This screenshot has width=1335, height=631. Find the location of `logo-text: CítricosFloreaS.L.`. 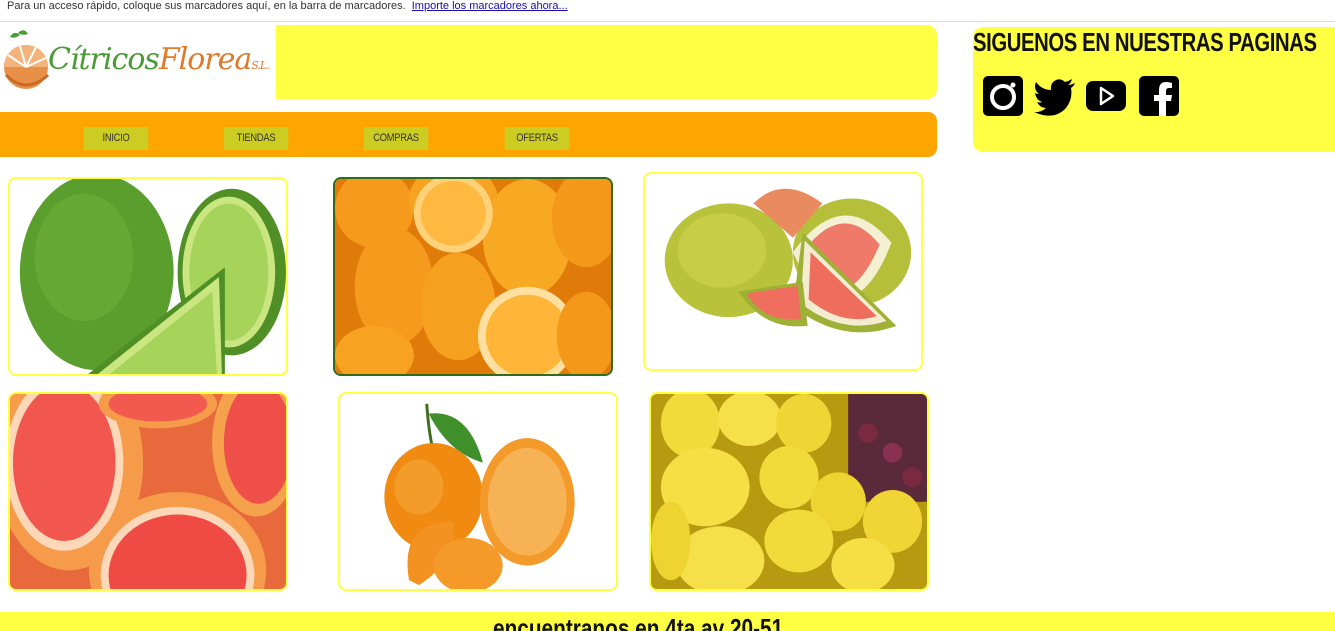

logo-text: CítricosFloreaS.L. is located at coordinates (159, 59).